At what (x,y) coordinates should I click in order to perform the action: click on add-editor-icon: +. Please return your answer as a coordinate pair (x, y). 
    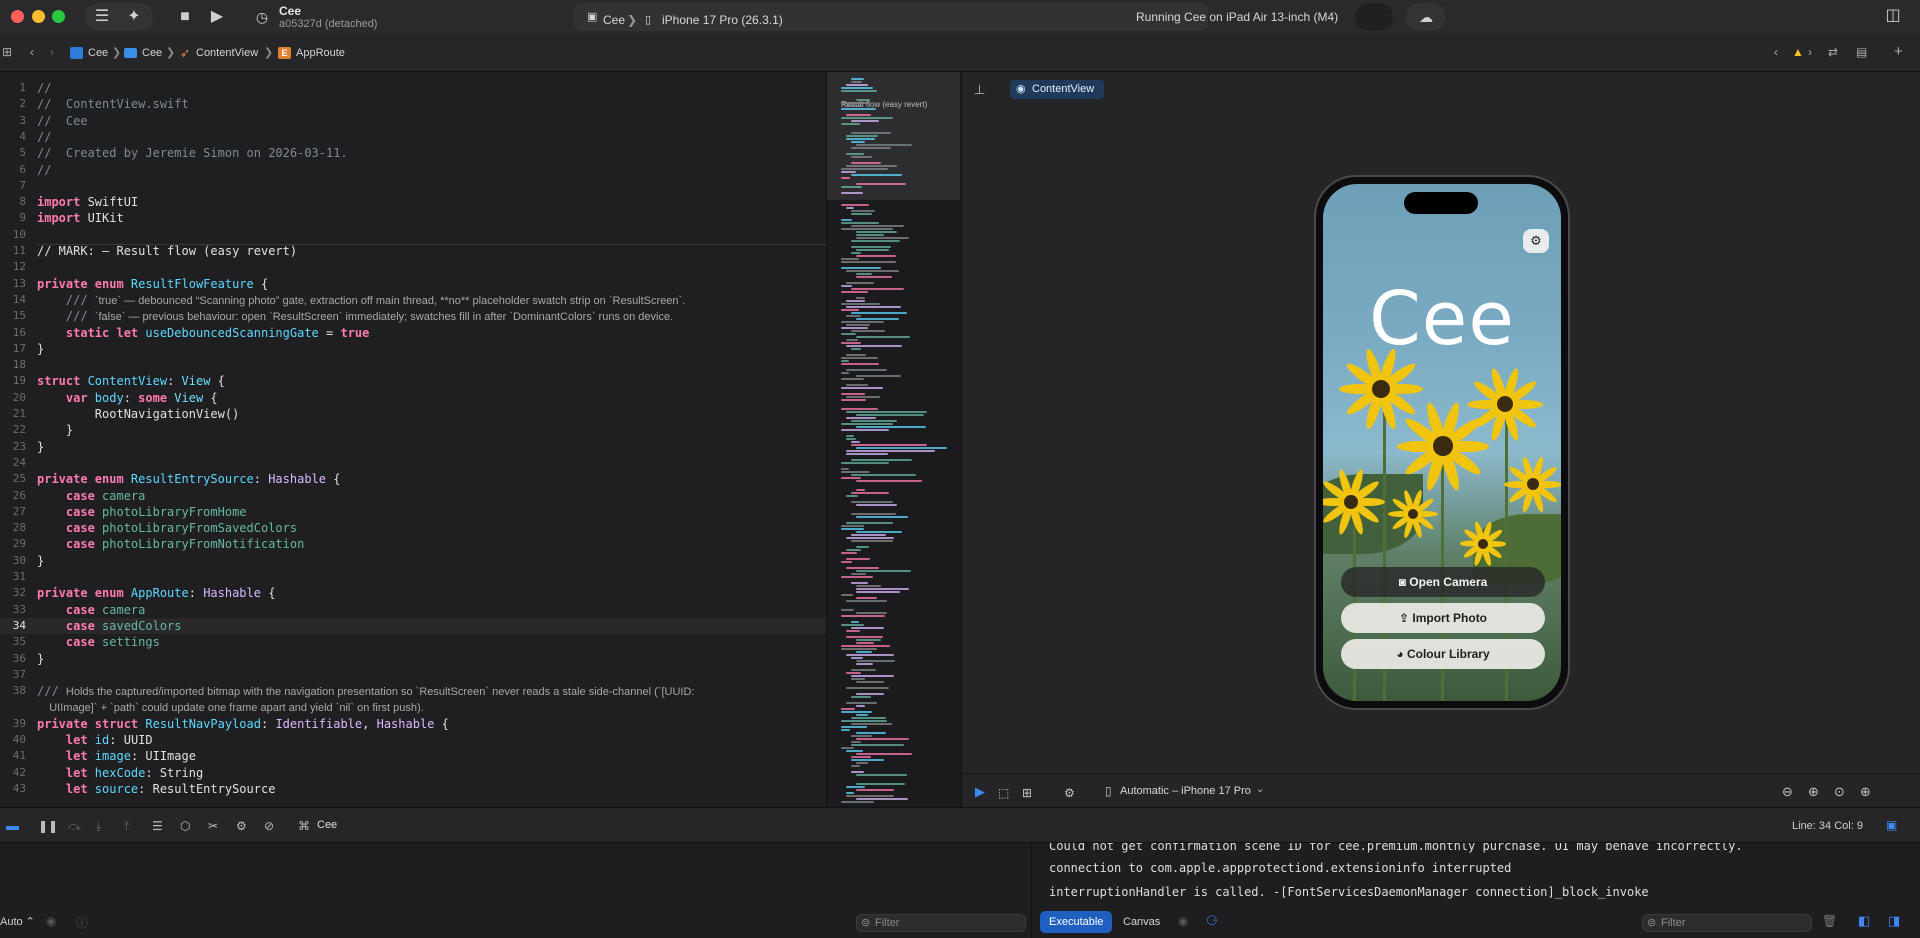
    Looking at the image, I should click on (1898, 51).